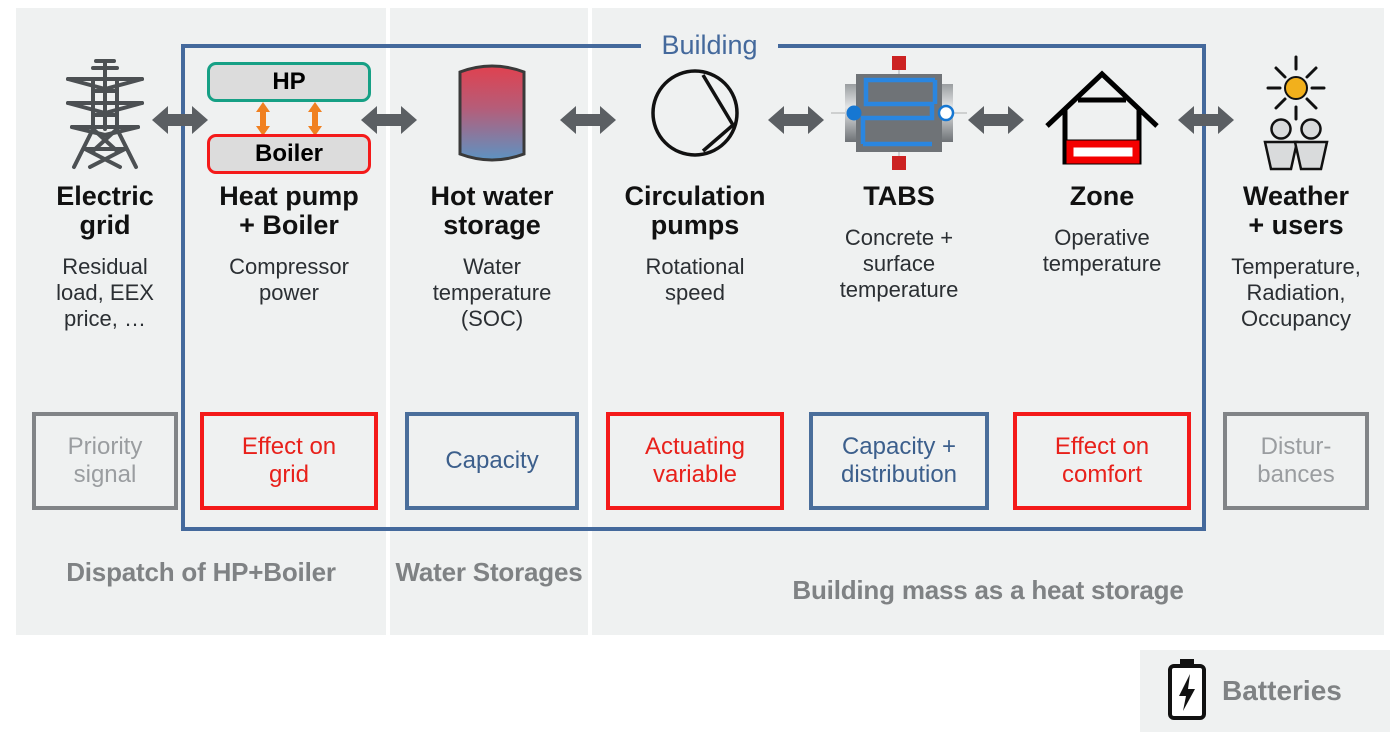 The height and width of the screenshot is (749, 1400). I want to click on column-title-zone: Zone, so click(1102, 196).